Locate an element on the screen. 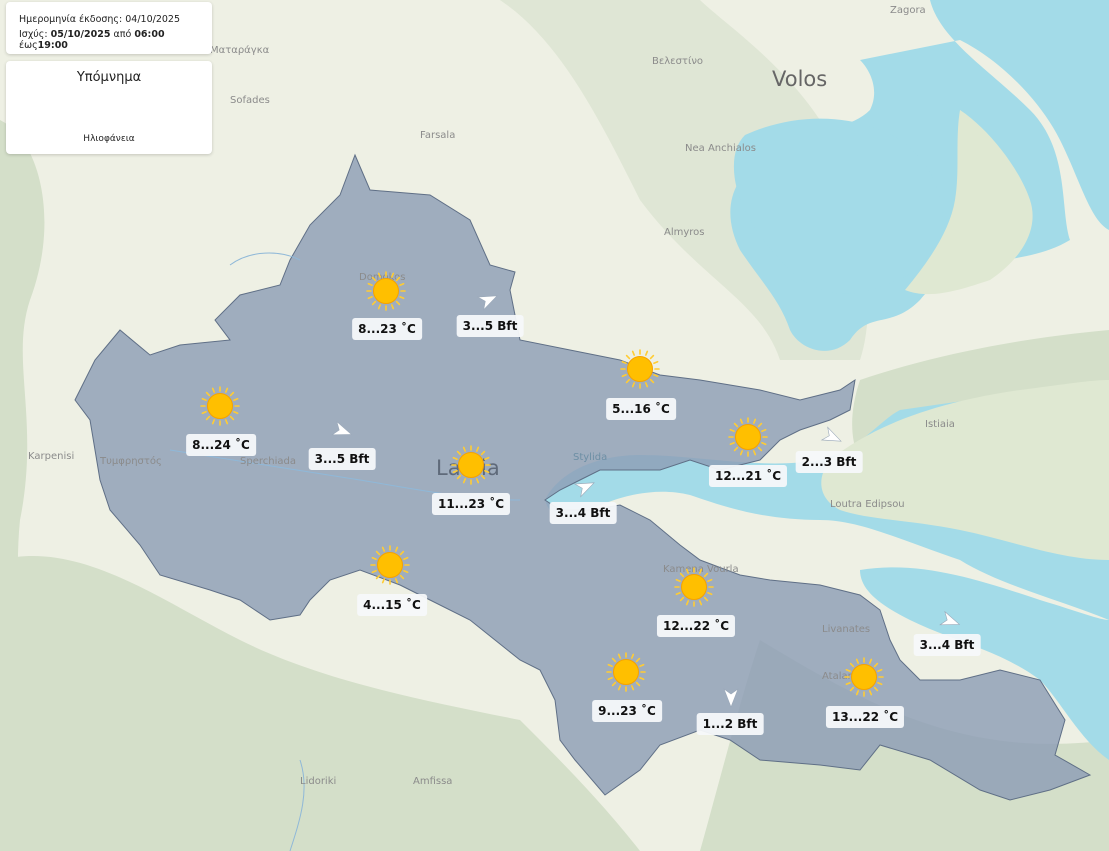 This screenshot has width=1109, height=851. validity-label: Ισχύς: is located at coordinates (33, 34).